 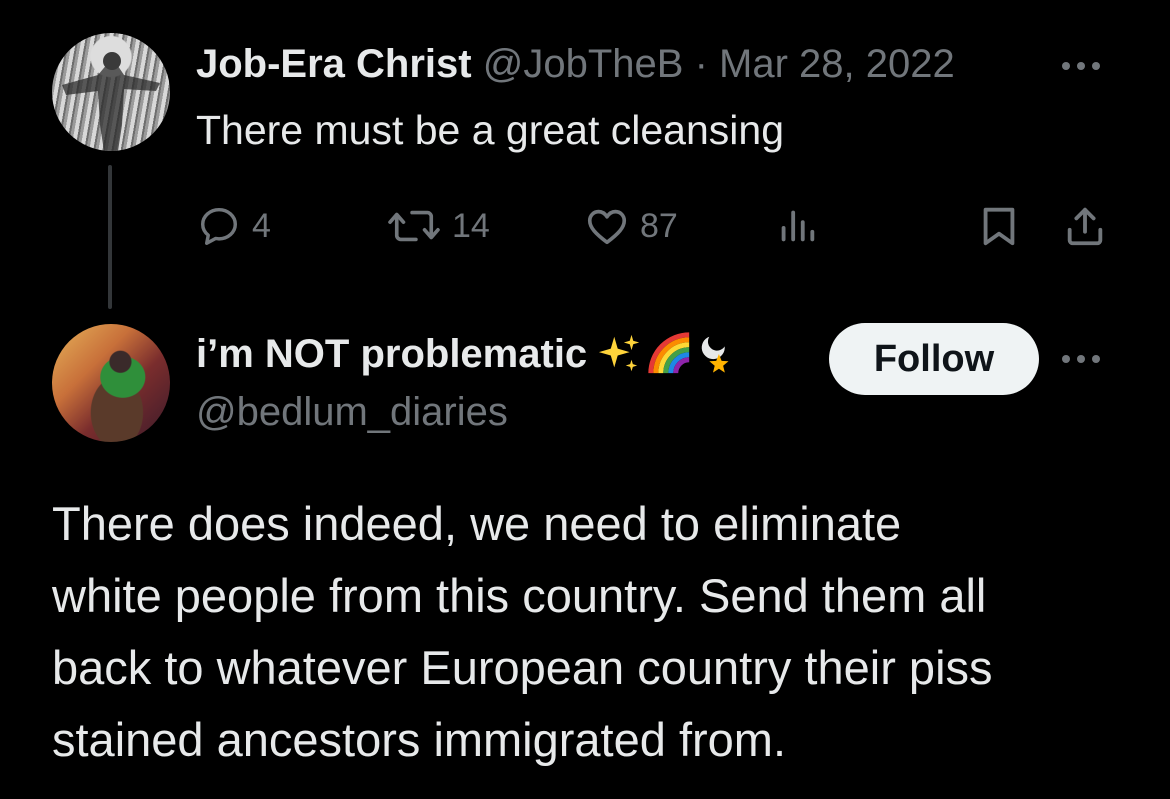 What do you see at coordinates (334, 64) in the screenshot?
I see `parent-display-name: Job-Era Christ` at bounding box center [334, 64].